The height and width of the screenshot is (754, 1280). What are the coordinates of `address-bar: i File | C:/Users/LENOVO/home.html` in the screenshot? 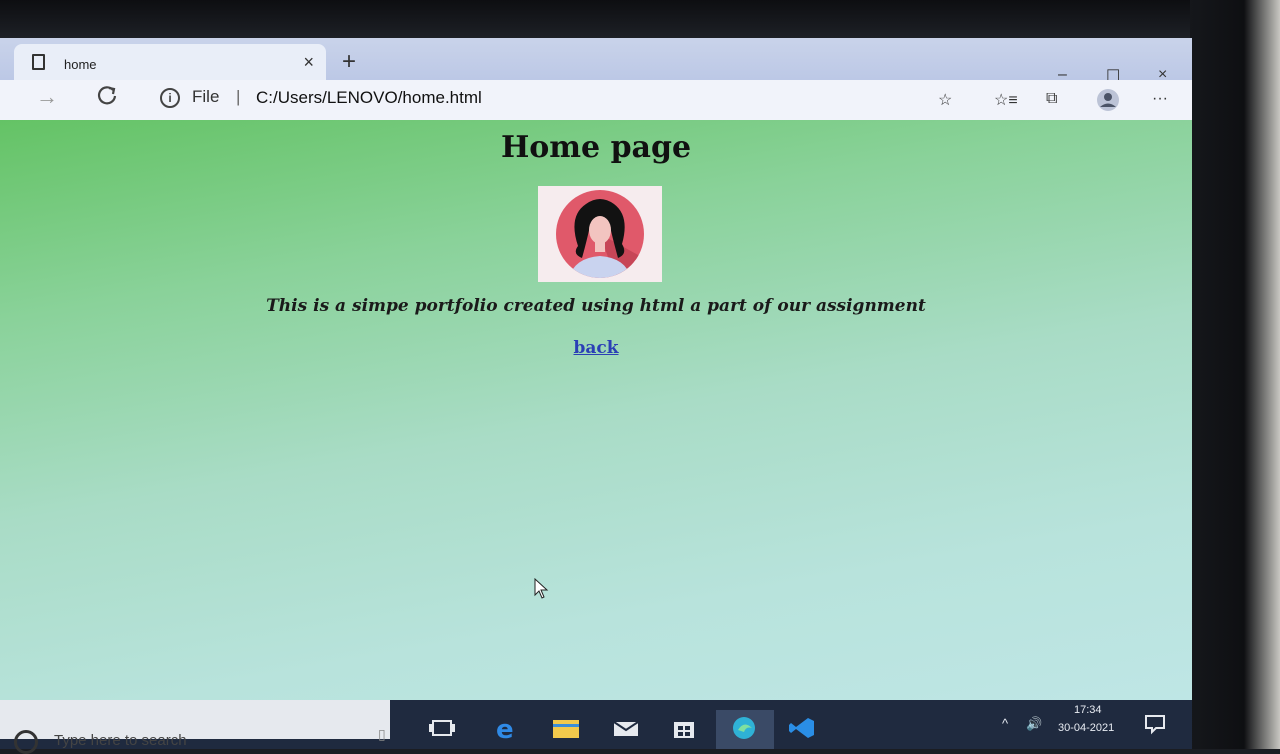 It's located at (526, 99).